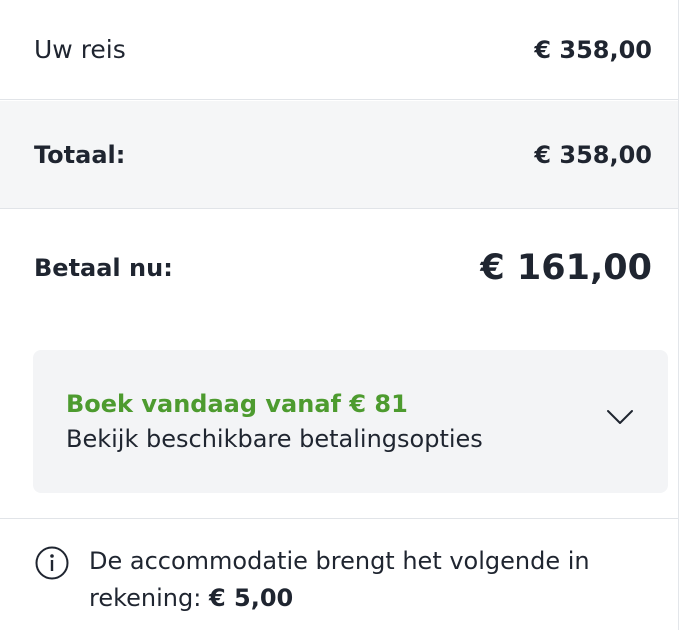 The width and height of the screenshot is (680, 630). I want to click on trip-amount: € 358,00, so click(593, 49).